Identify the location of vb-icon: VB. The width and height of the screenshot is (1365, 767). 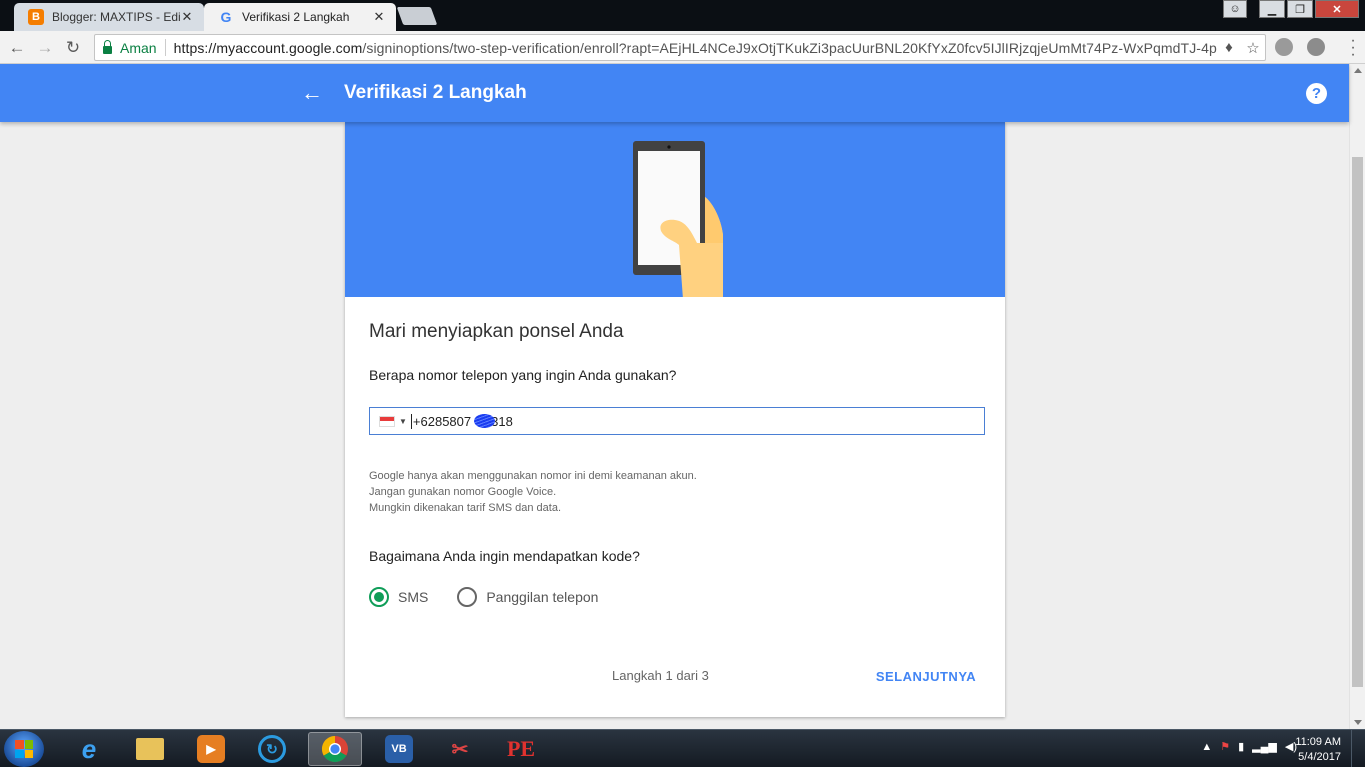
(399, 749).